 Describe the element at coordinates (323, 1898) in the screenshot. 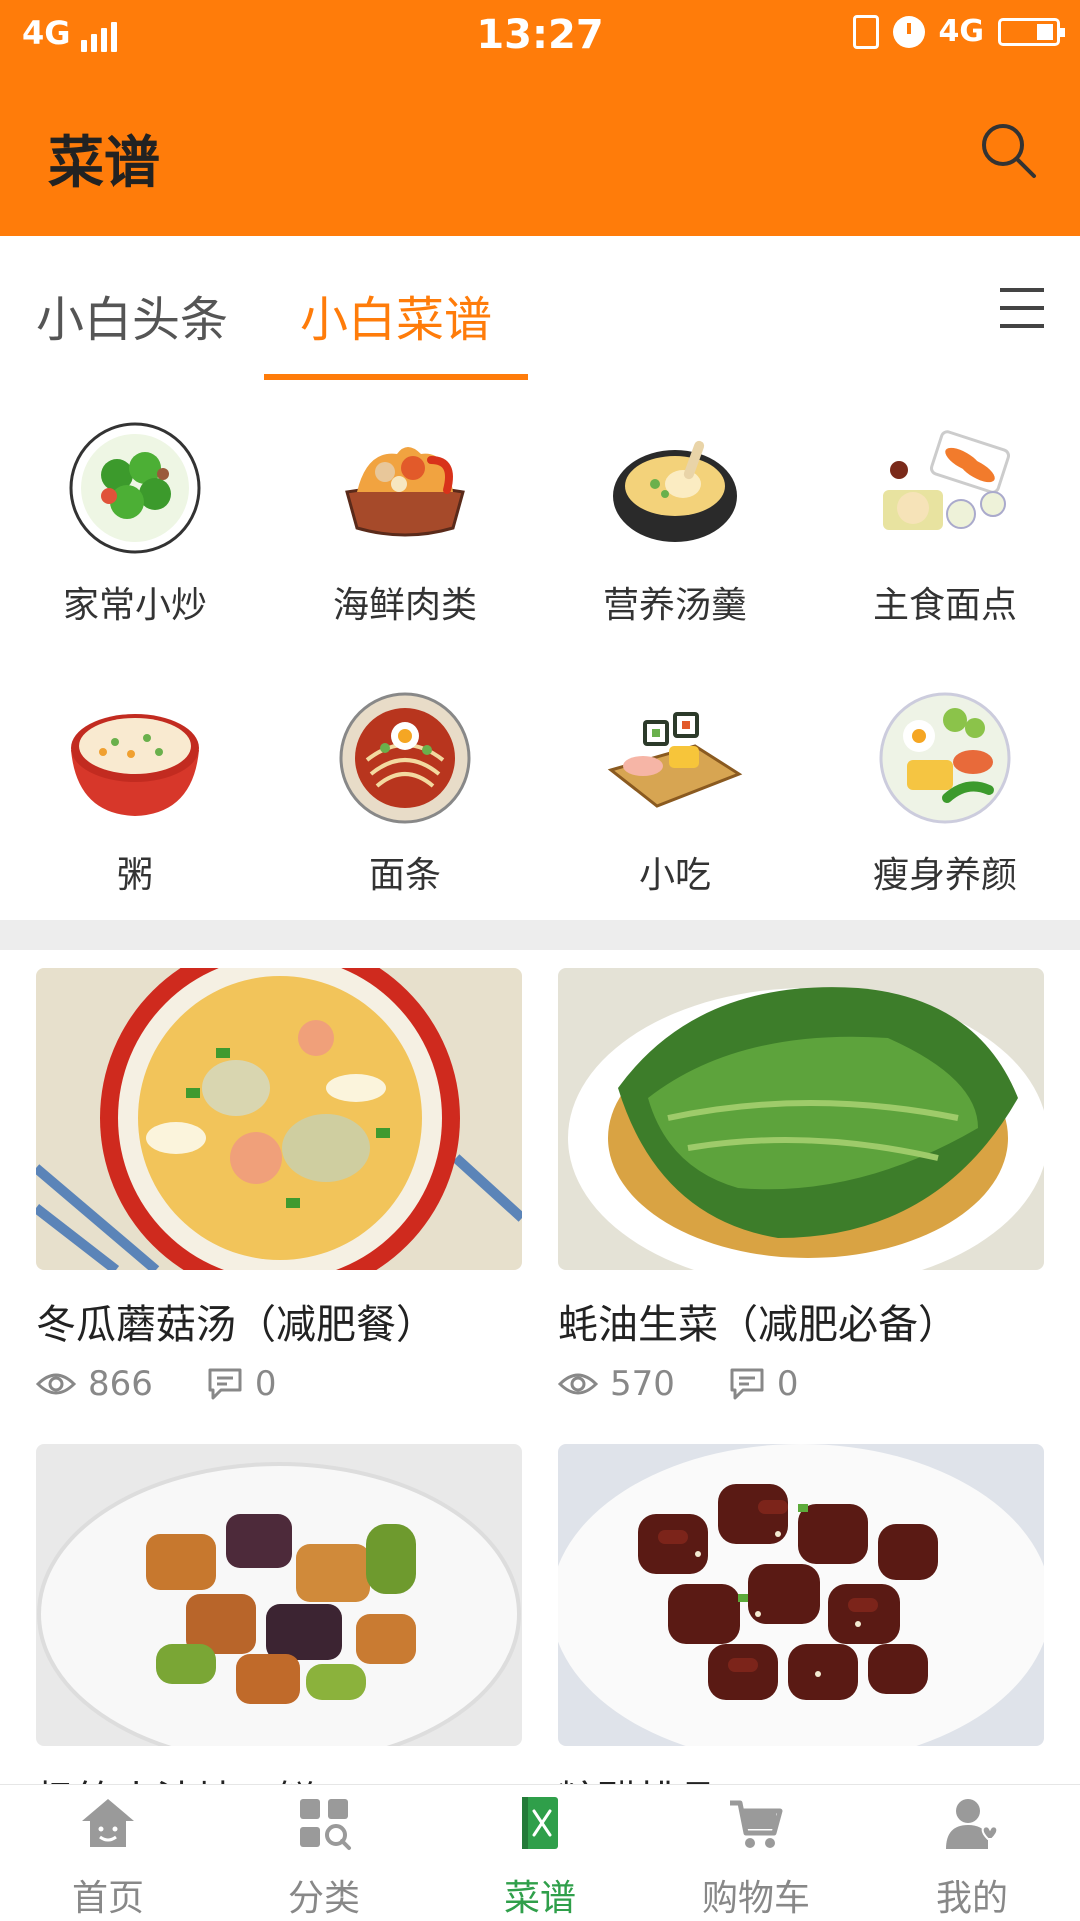

I see `nav-label: 分类` at that location.